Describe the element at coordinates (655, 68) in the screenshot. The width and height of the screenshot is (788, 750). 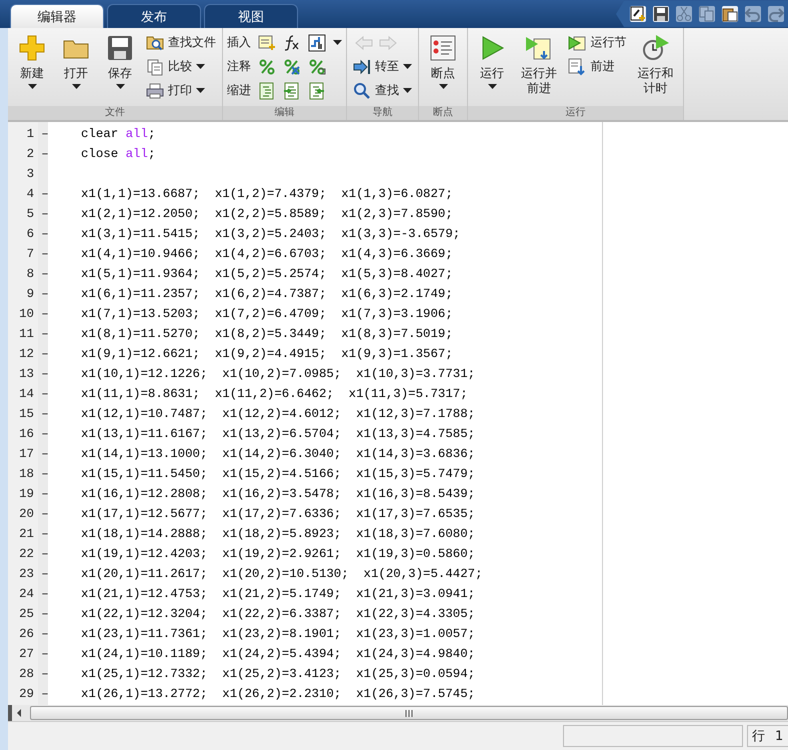
I see `ribbon-button: 运行和计时` at that location.